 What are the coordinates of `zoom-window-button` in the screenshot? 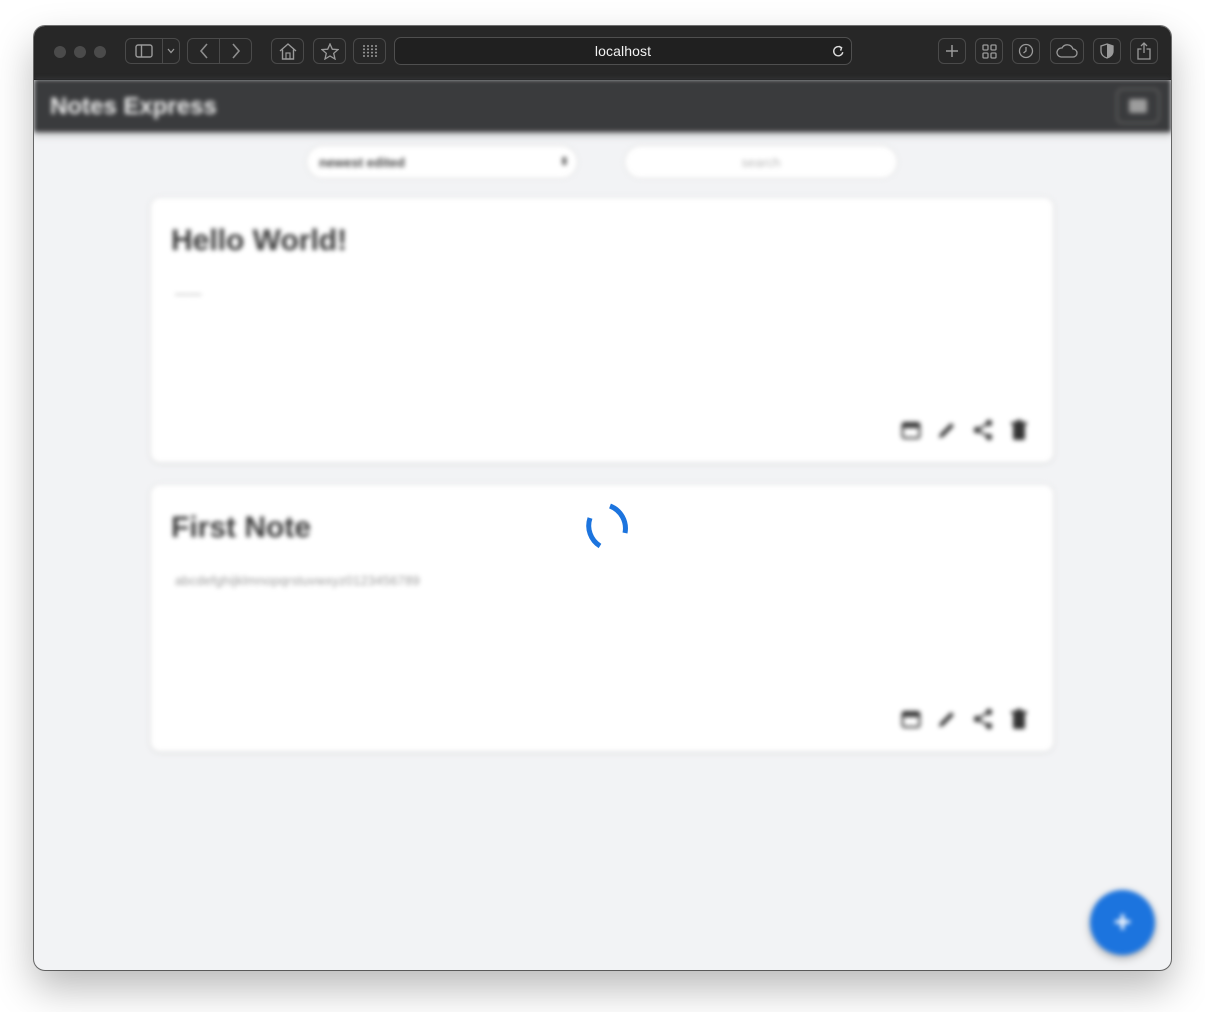 It's located at (100, 52).